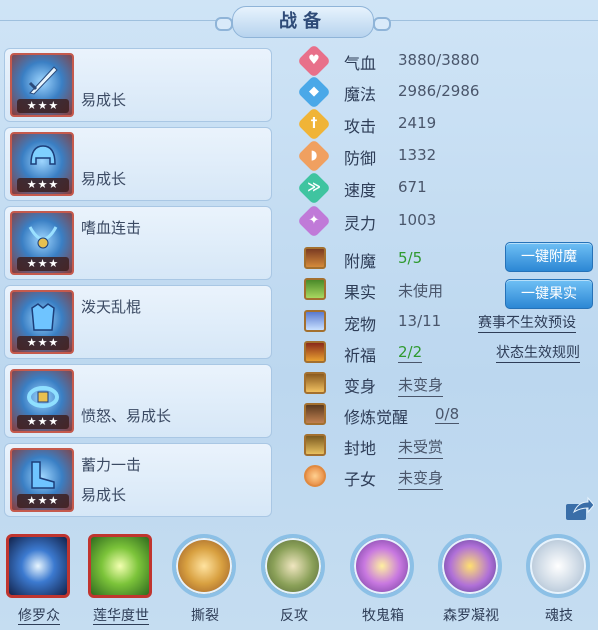 The image size is (598, 630). What do you see at coordinates (314, 92) in the screenshot?
I see `mana-icon: ◆` at bounding box center [314, 92].